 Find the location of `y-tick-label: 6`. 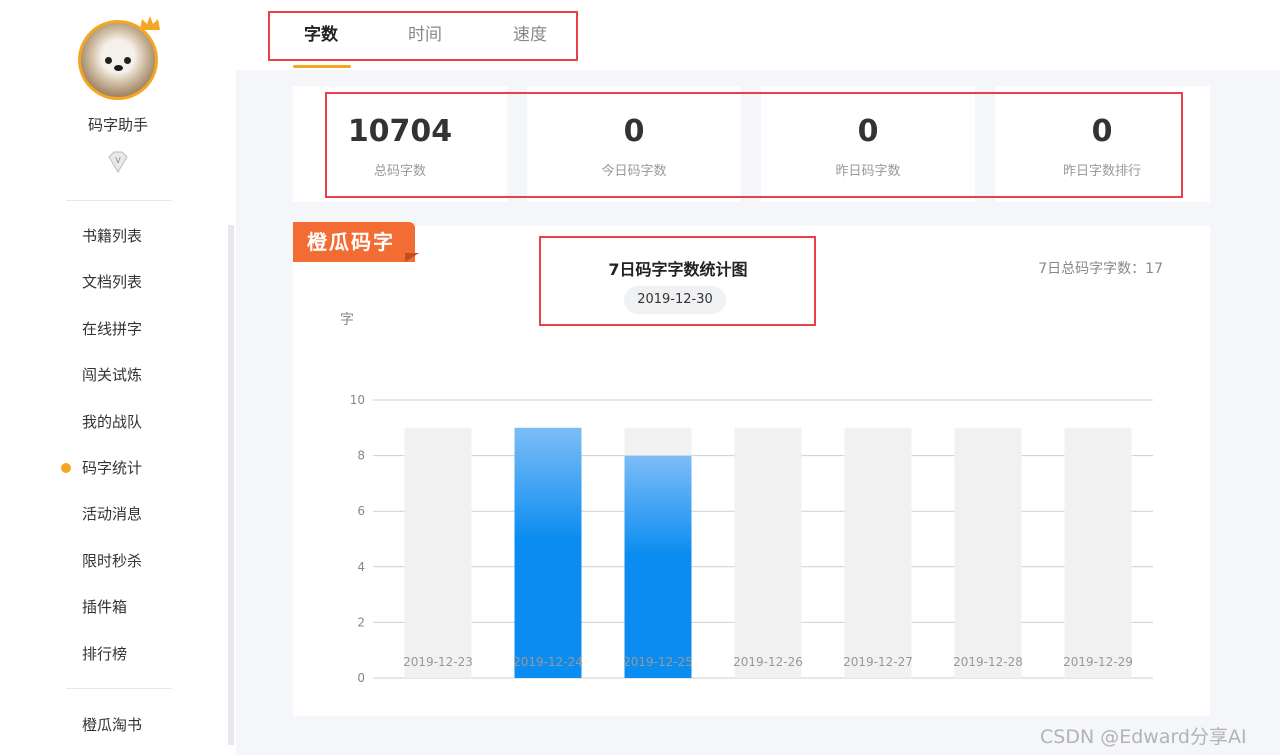

y-tick-label: 6 is located at coordinates (361, 511).